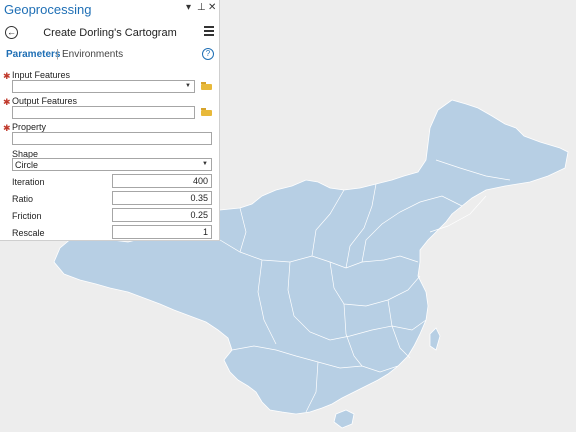  Describe the element at coordinates (162, 198) in the screenshot. I see `ratio-input: 0.35` at that location.